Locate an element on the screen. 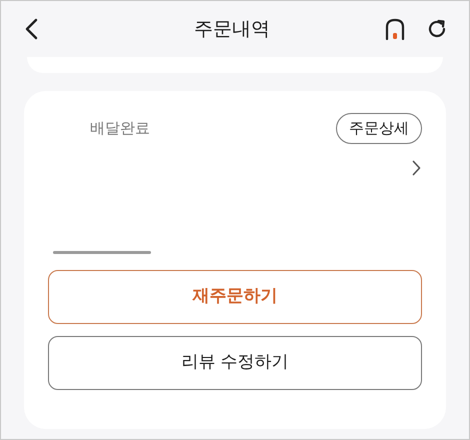  refresh-icon is located at coordinates (437, 29).